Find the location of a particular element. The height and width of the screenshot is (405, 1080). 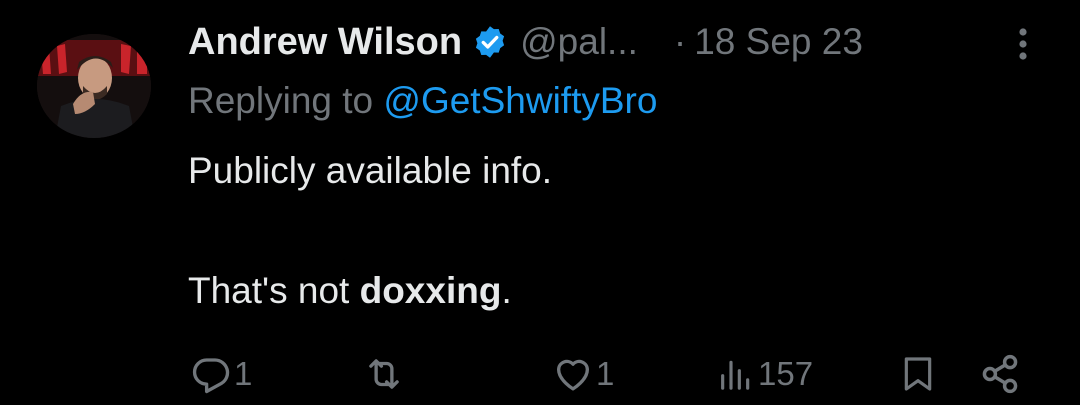

replying-to-label: Replying to is located at coordinates (281, 100).